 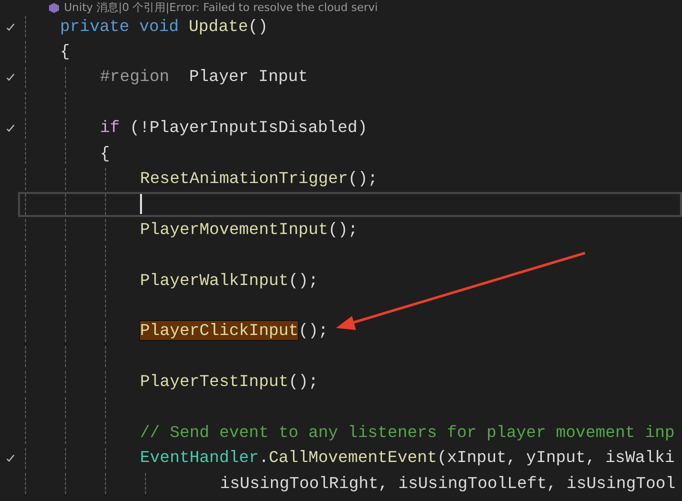 What do you see at coordinates (407, 432) in the screenshot?
I see `code-line: // Send event to any listeners for player movement inp` at bounding box center [407, 432].